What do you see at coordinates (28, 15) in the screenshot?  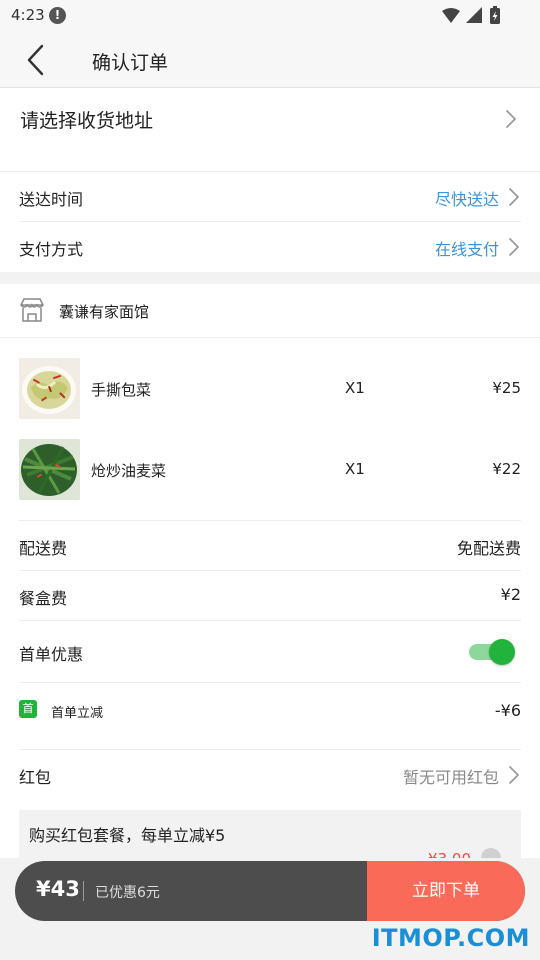 I see `status-time: 4:23` at bounding box center [28, 15].